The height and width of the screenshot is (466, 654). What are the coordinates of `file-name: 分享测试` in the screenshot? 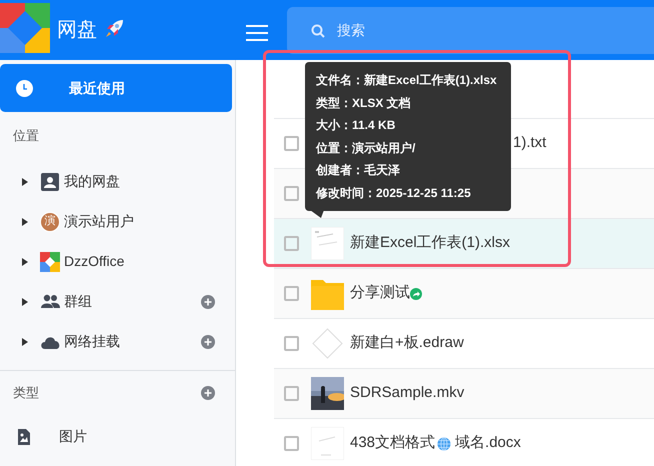 It's located at (380, 293).